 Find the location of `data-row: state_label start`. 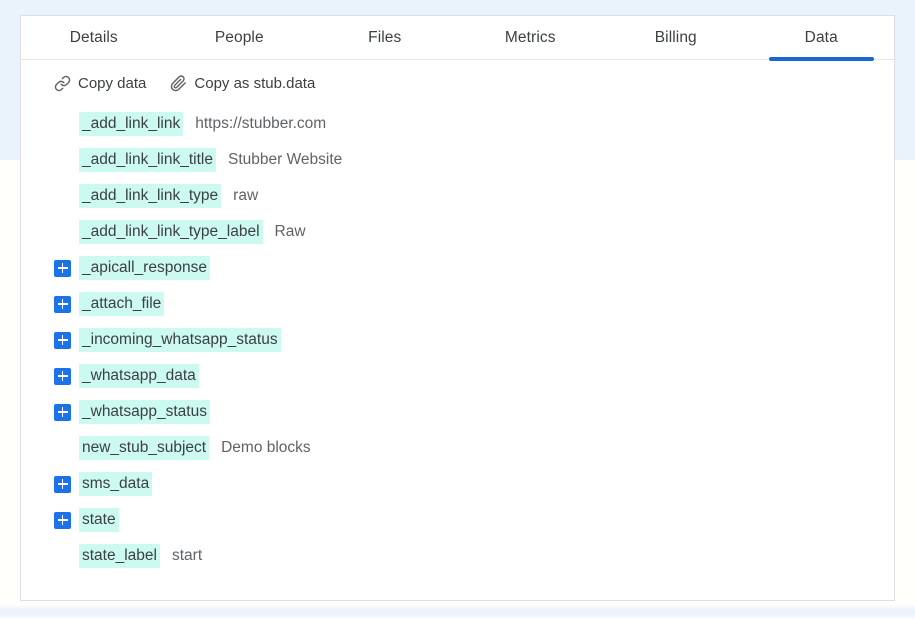

data-row: state_label start is located at coordinates (457, 556).